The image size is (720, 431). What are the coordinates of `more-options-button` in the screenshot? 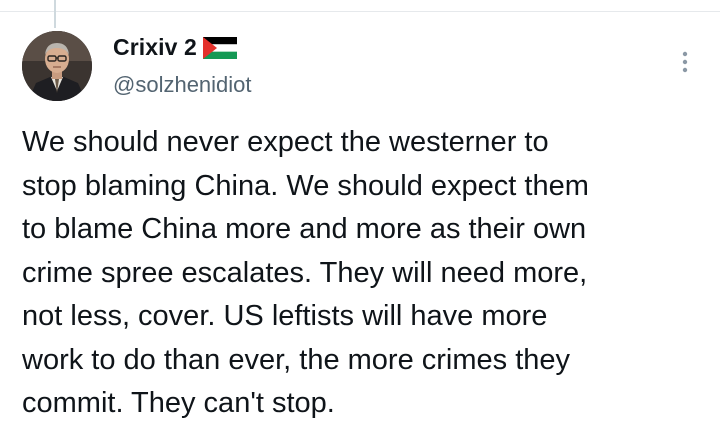 It's located at (685, 62).